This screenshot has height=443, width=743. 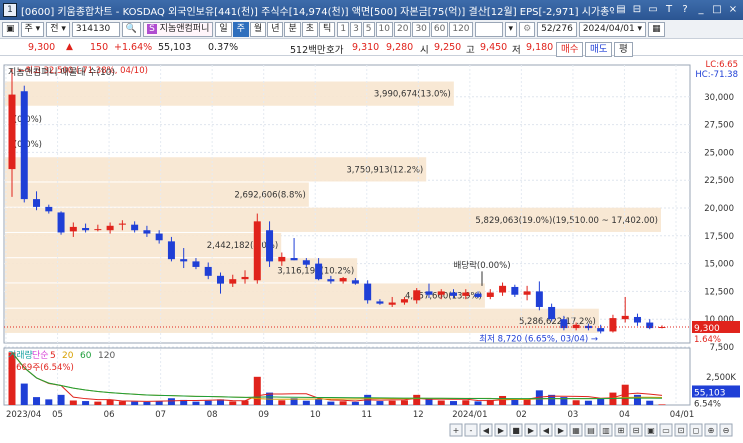 I want to click on x-tick-label: 07, so click(x=160, y=415).